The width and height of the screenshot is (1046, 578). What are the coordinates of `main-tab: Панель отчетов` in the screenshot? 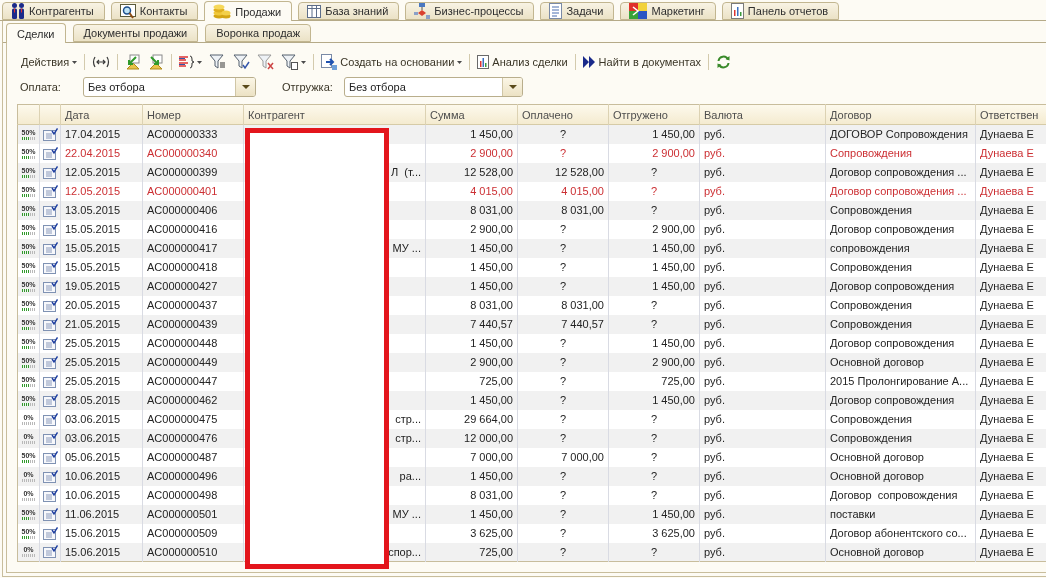 It's located at (780, 11).